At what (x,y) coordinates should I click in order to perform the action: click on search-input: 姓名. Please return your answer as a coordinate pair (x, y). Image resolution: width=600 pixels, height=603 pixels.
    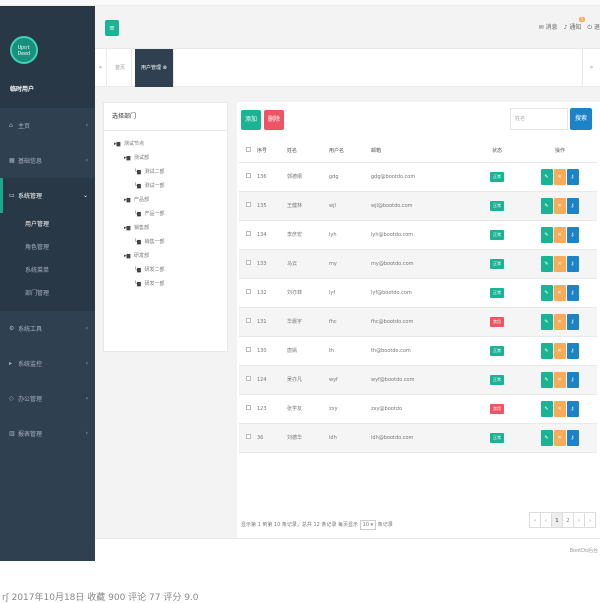
    Looking at the image, I should click on (539, 119).